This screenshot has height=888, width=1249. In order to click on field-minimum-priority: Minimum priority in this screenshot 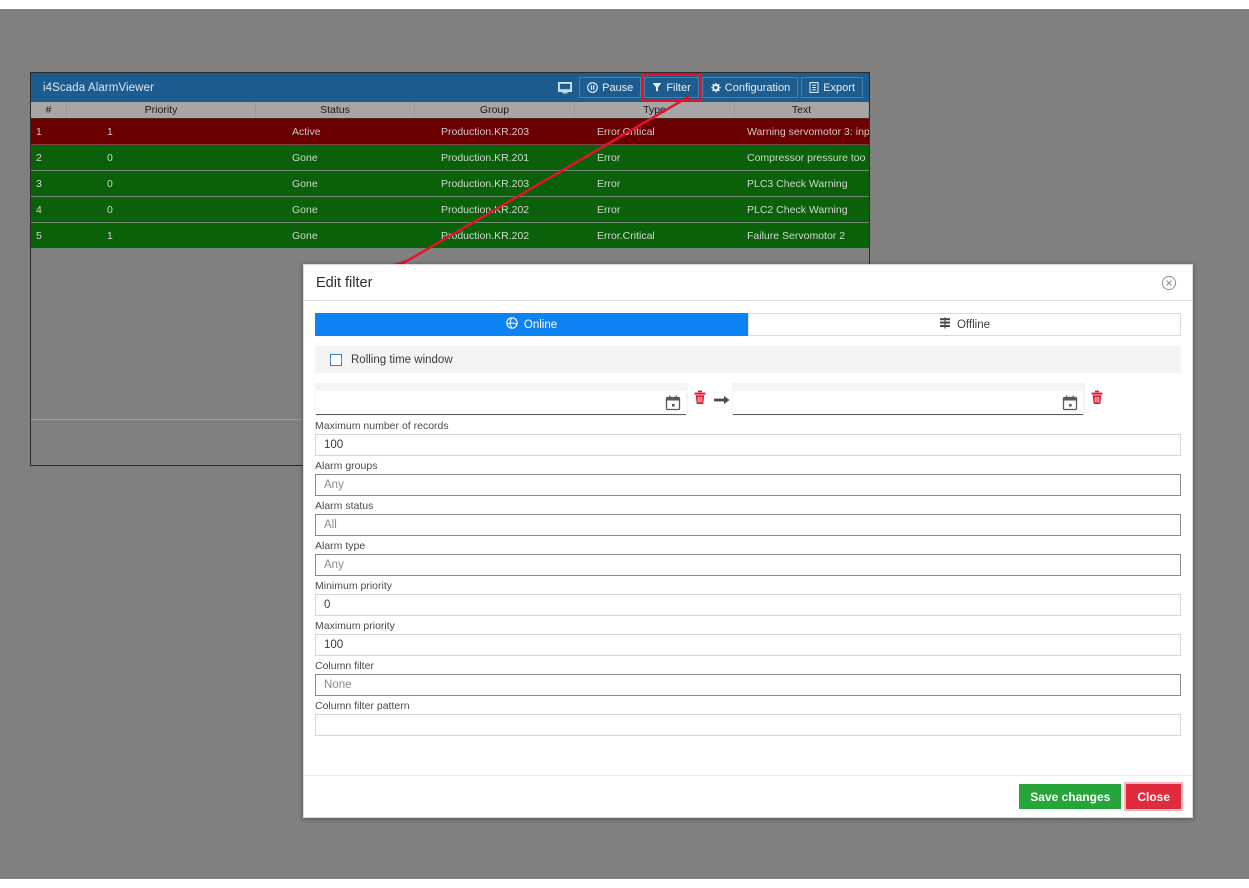, I will do `click(748, 598)`.